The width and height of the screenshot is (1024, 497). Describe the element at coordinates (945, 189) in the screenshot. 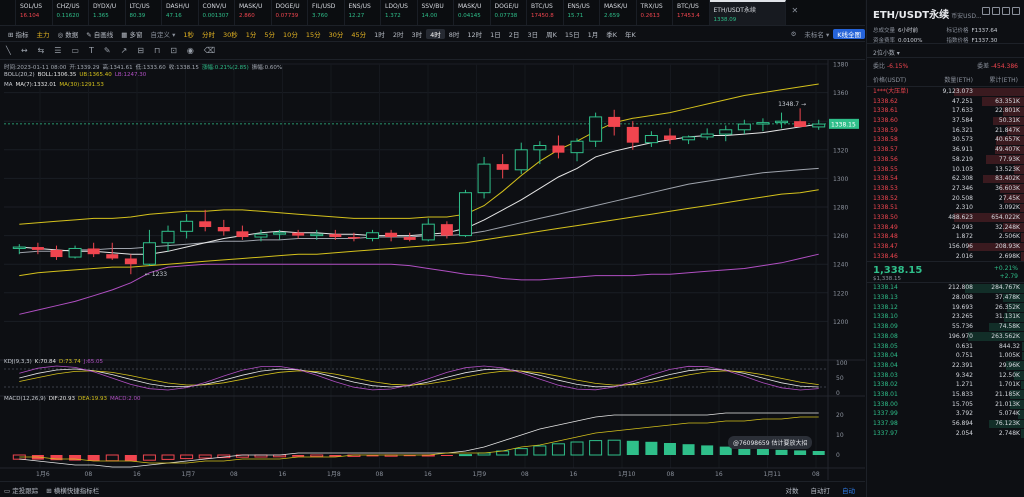

I see `book-row: 1338.53 27.346 36.603K` at that location.